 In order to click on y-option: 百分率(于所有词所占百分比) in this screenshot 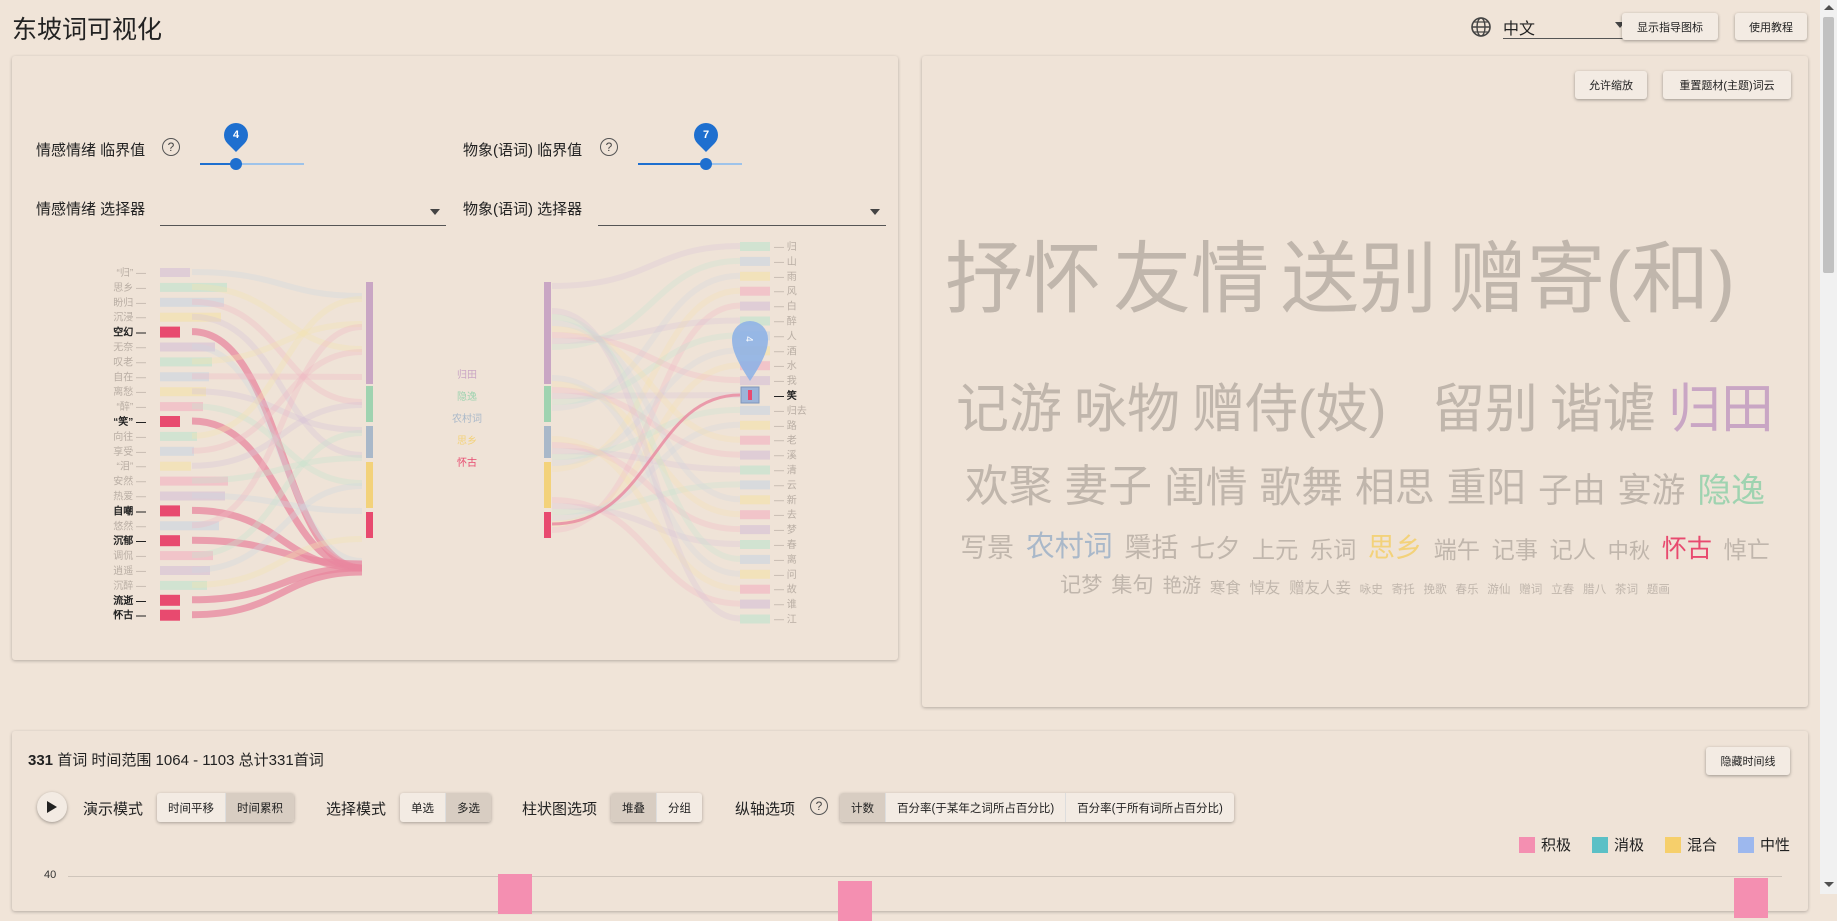, I will do `click(1150, 807)`.